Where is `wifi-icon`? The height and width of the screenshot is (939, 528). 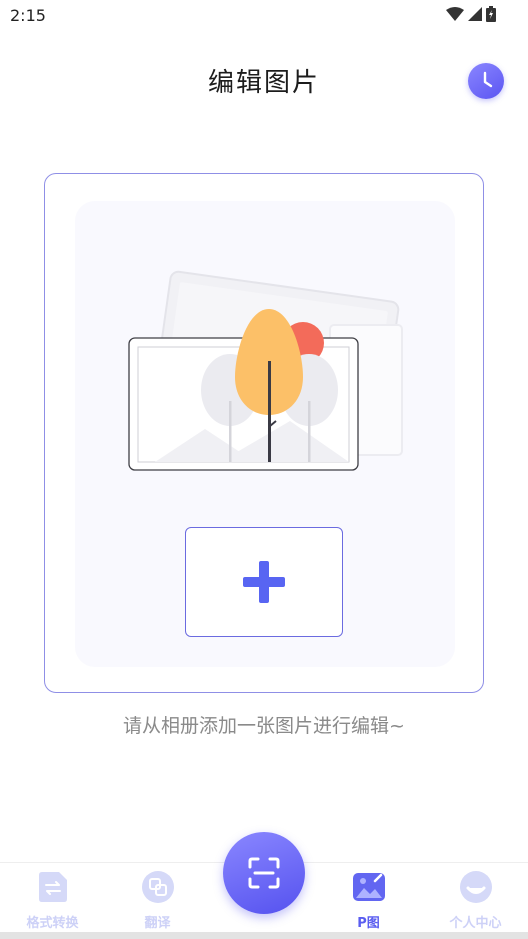
wifi-icon is located at coordinates (455, 14).